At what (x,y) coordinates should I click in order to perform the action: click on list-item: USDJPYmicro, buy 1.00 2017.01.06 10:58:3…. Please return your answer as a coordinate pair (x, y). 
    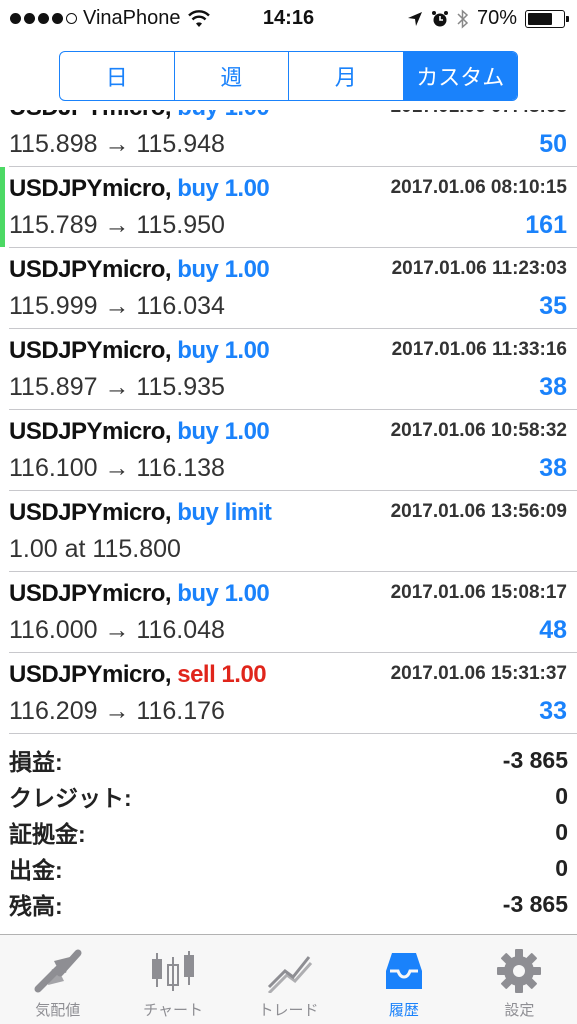
    Looking at the image, I should click on (293, 450).